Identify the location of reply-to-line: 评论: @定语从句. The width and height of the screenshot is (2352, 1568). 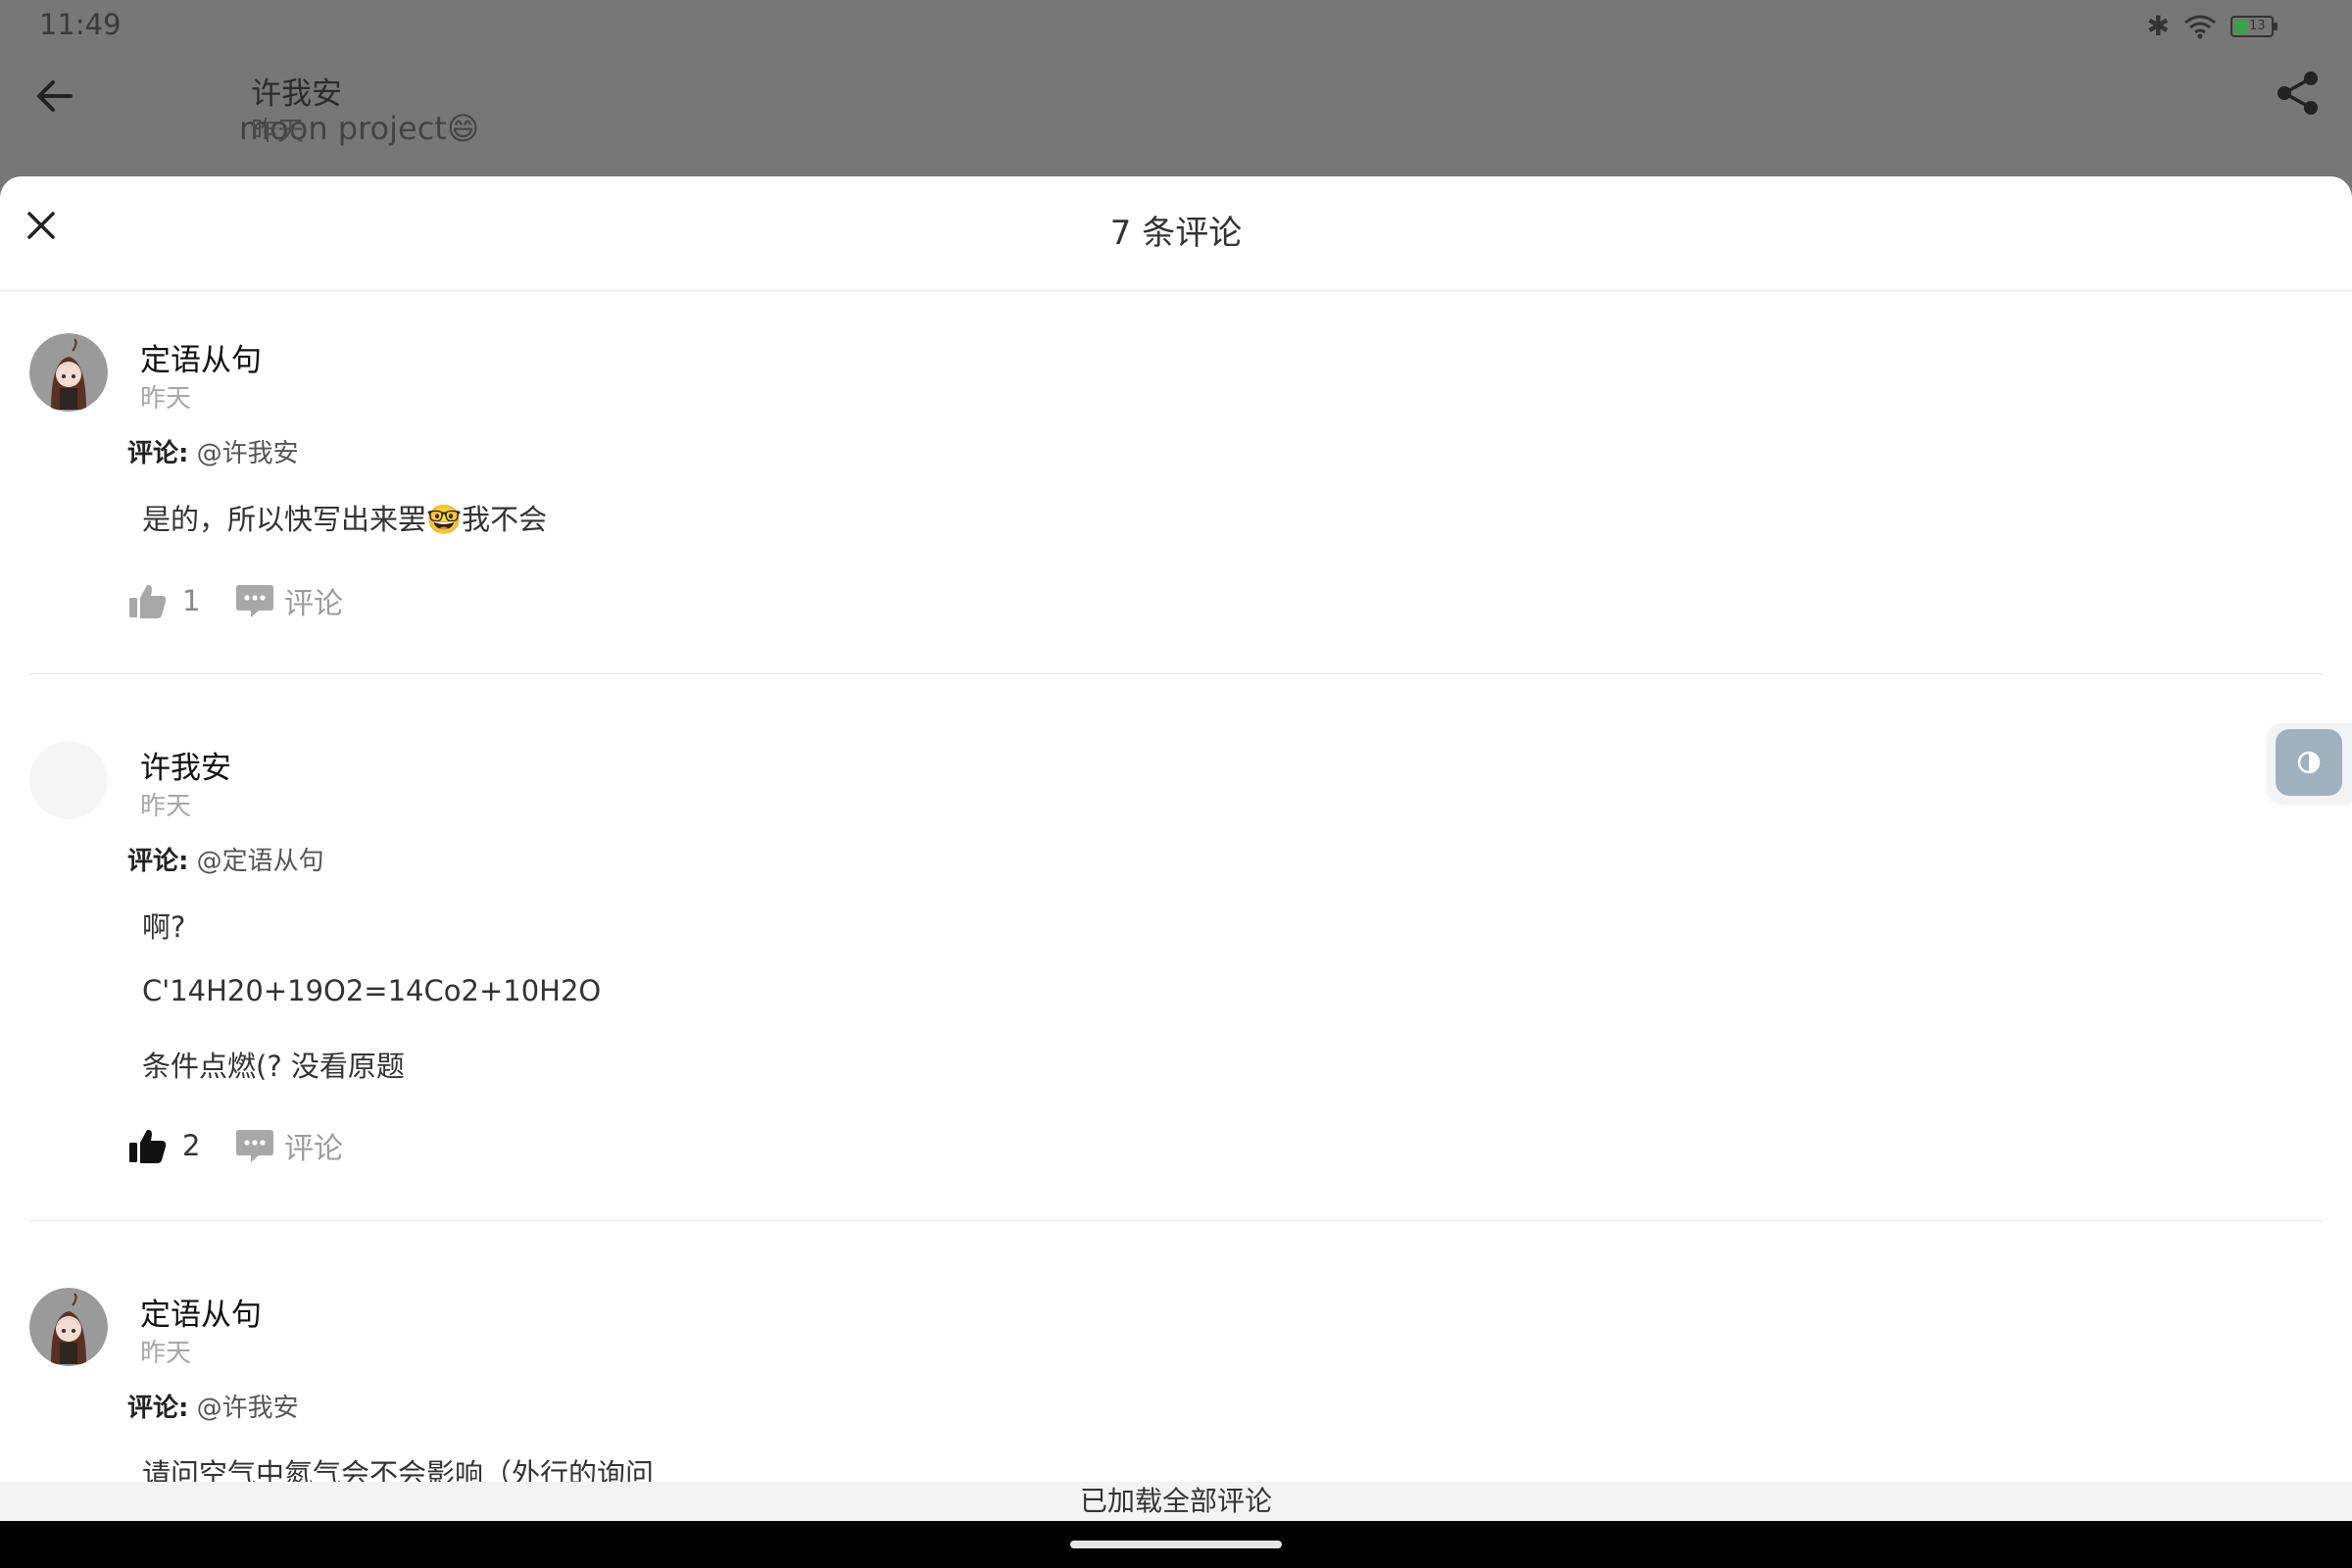
(225, 859).